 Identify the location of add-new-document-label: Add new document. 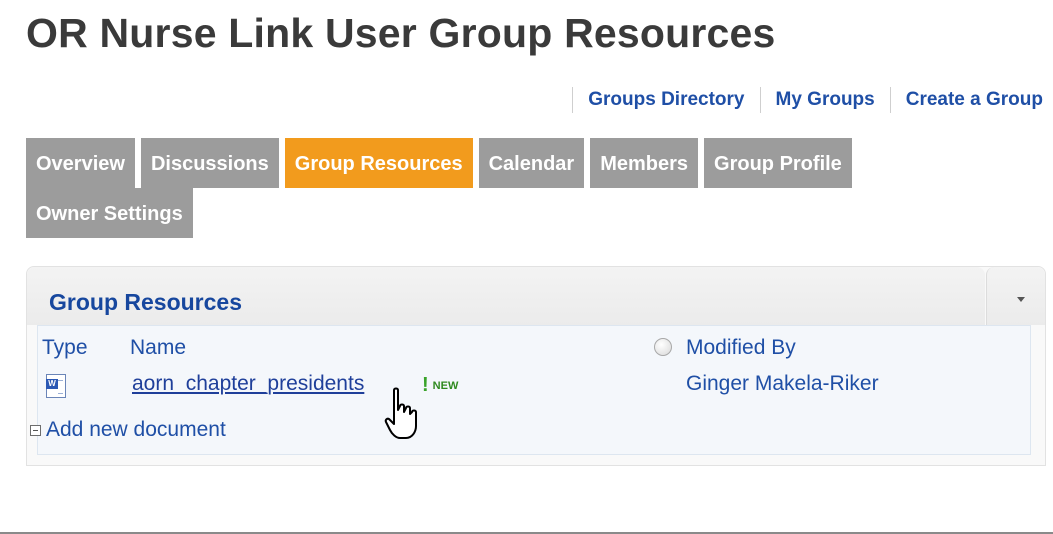
(136, 429).